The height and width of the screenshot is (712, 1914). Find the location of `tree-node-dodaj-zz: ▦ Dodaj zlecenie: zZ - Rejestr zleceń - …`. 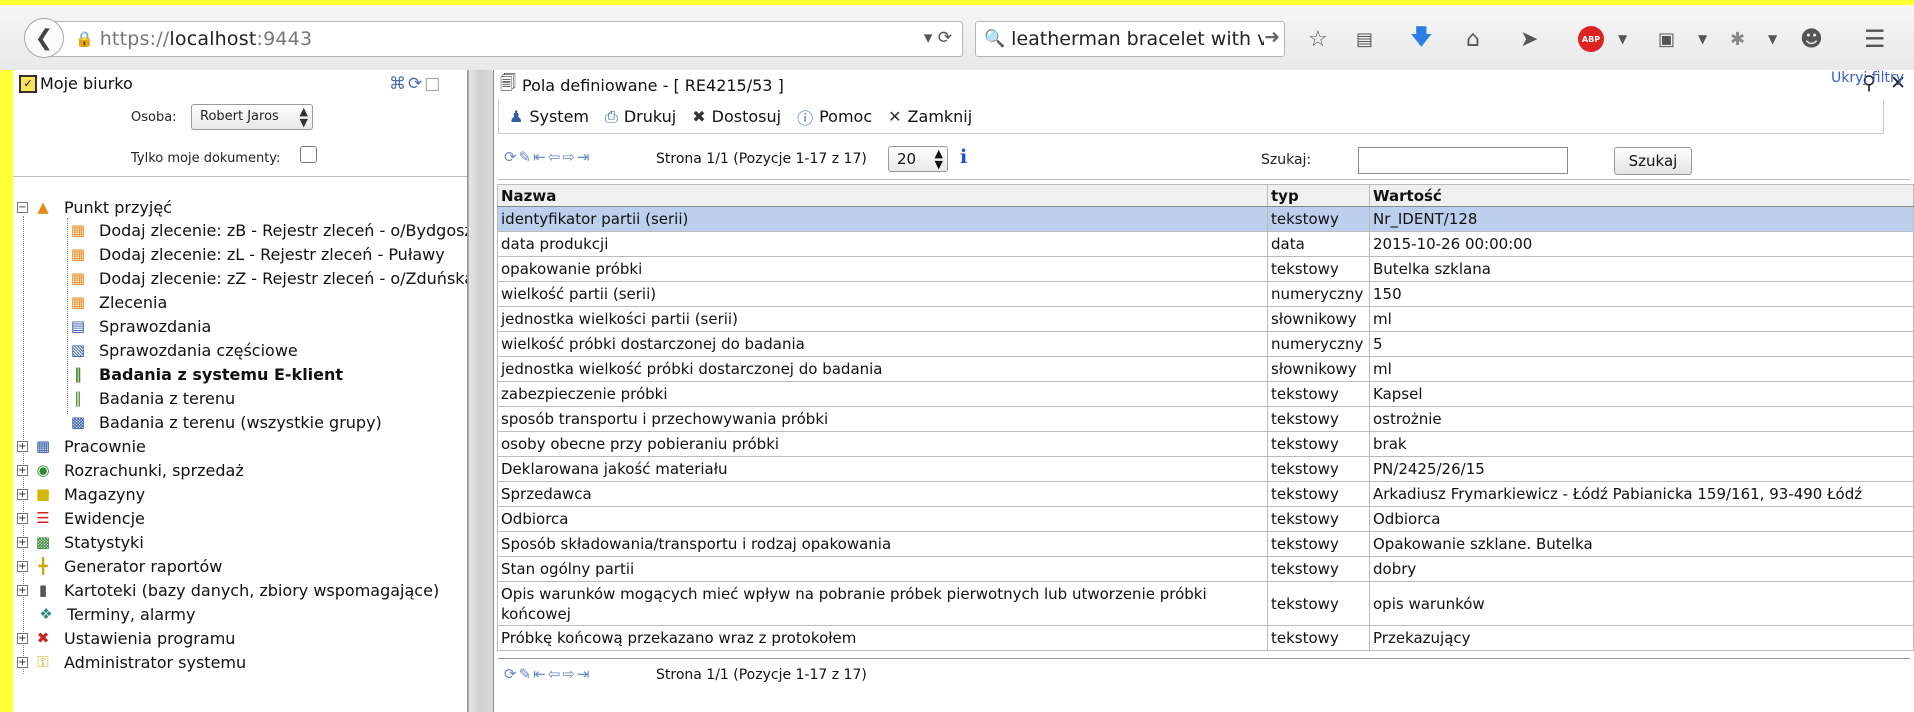

tree-node-dodaj-zz: ▦ Dodaj zlecenie: zZ - Rejestr zleceń - … is located at coordinates (267, 278).